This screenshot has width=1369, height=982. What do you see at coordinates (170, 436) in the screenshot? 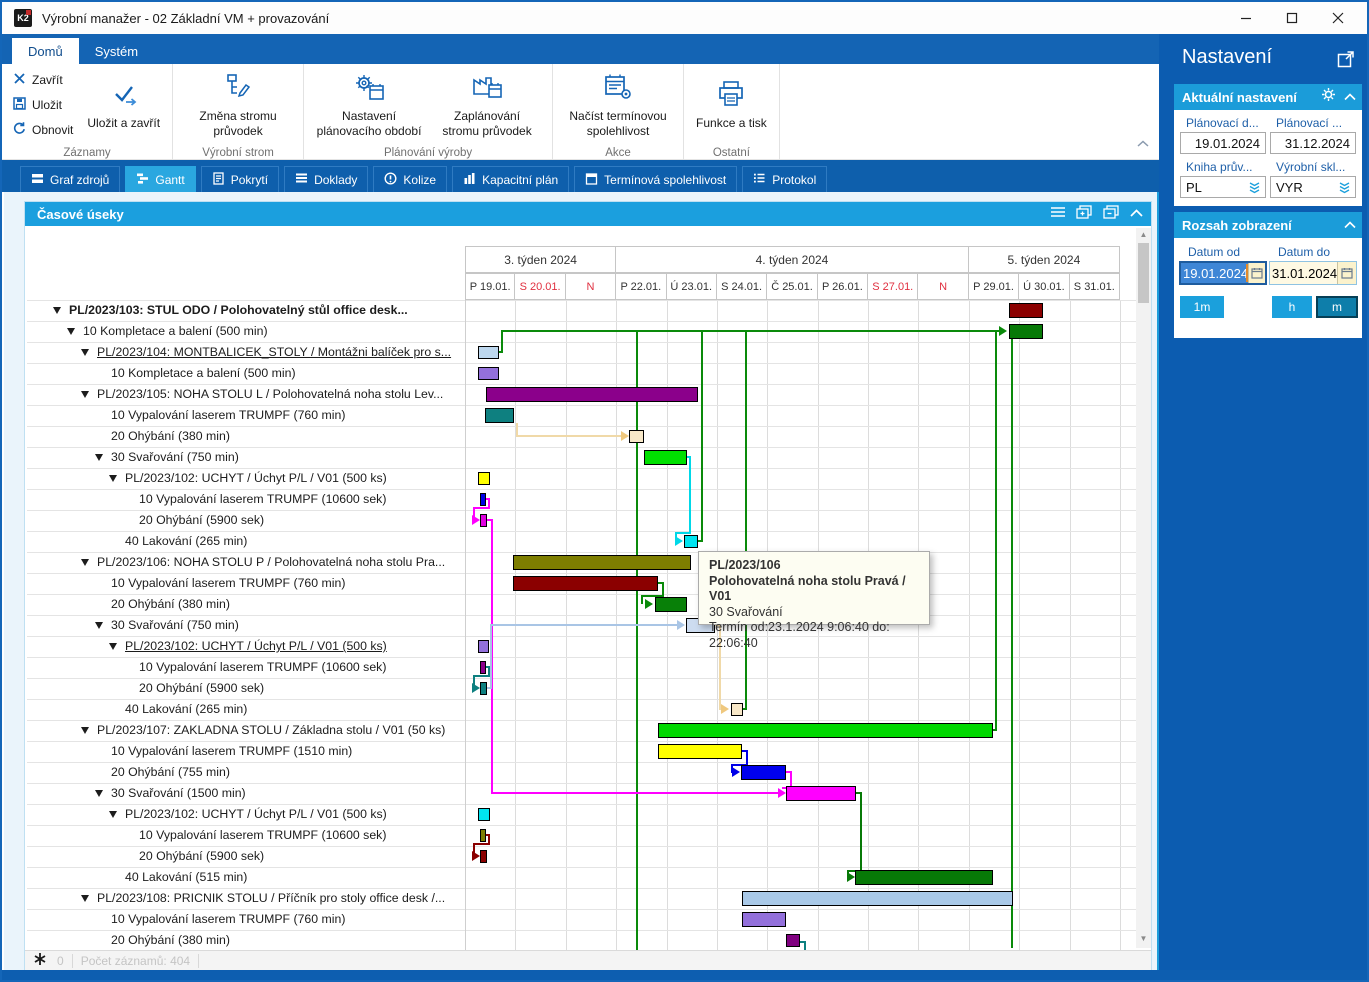
I see `gantt-row-label: 20 Ohýbání (380 min)` at bounding box center [170, 436].